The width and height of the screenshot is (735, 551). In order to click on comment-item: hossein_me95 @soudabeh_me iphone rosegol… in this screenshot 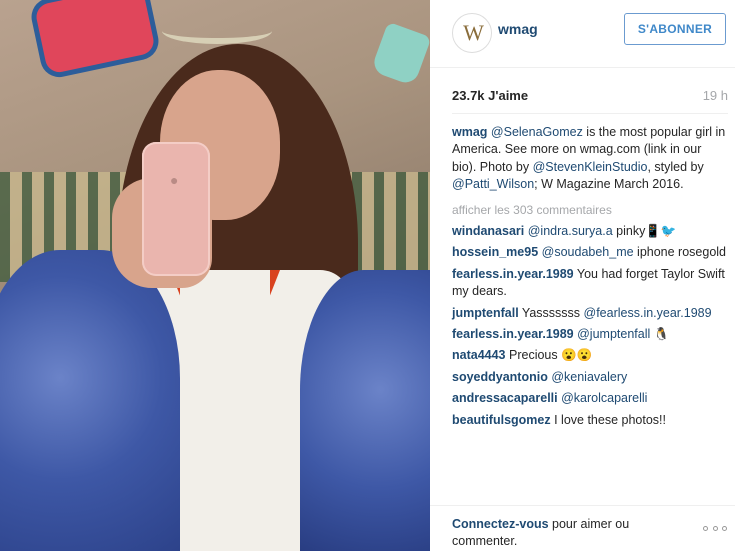, I will do `click(590, 252)`.